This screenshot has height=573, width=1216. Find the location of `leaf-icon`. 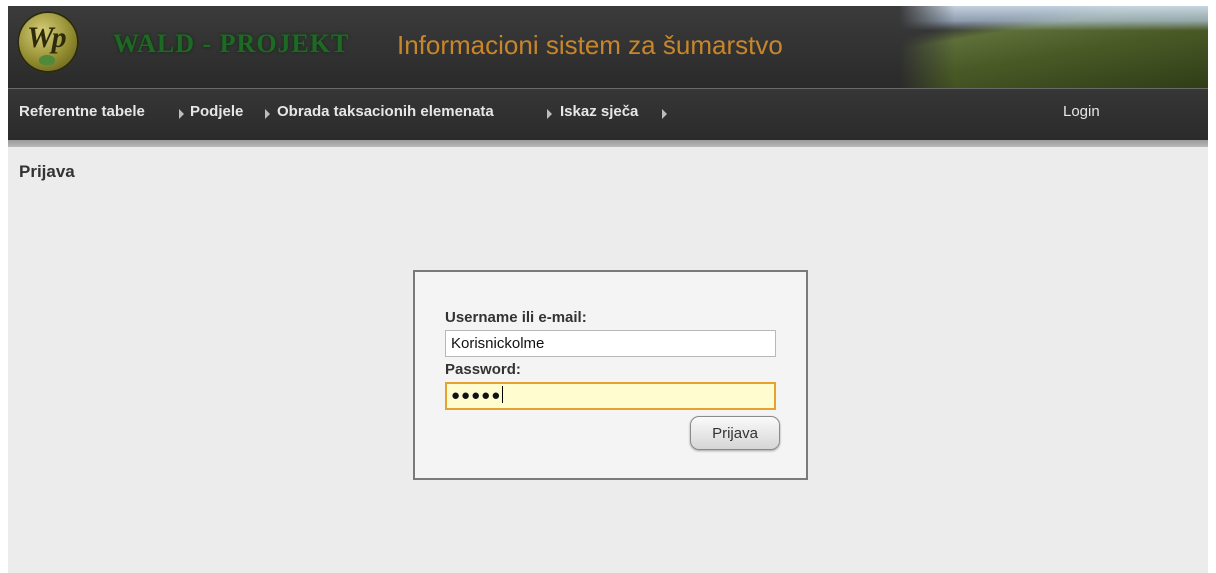

leaf-icon is located at coordinates (47, 60).